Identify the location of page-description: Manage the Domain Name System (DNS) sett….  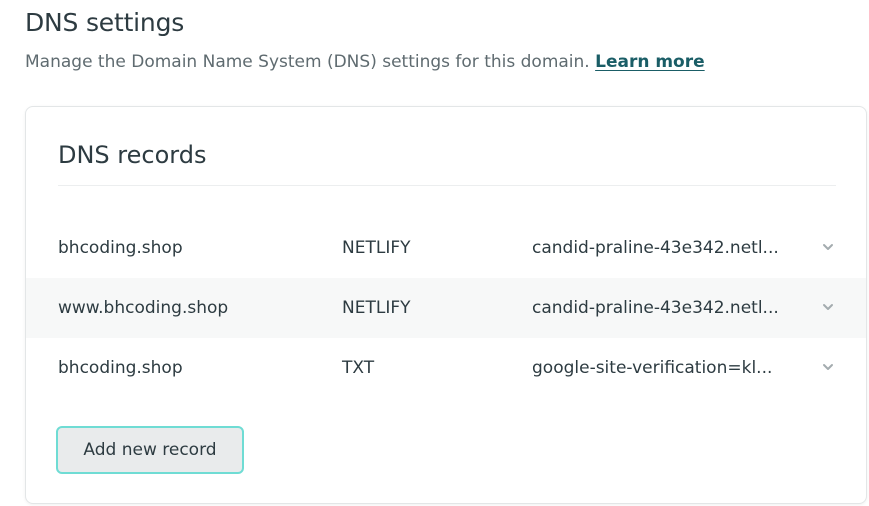
(365, 62).